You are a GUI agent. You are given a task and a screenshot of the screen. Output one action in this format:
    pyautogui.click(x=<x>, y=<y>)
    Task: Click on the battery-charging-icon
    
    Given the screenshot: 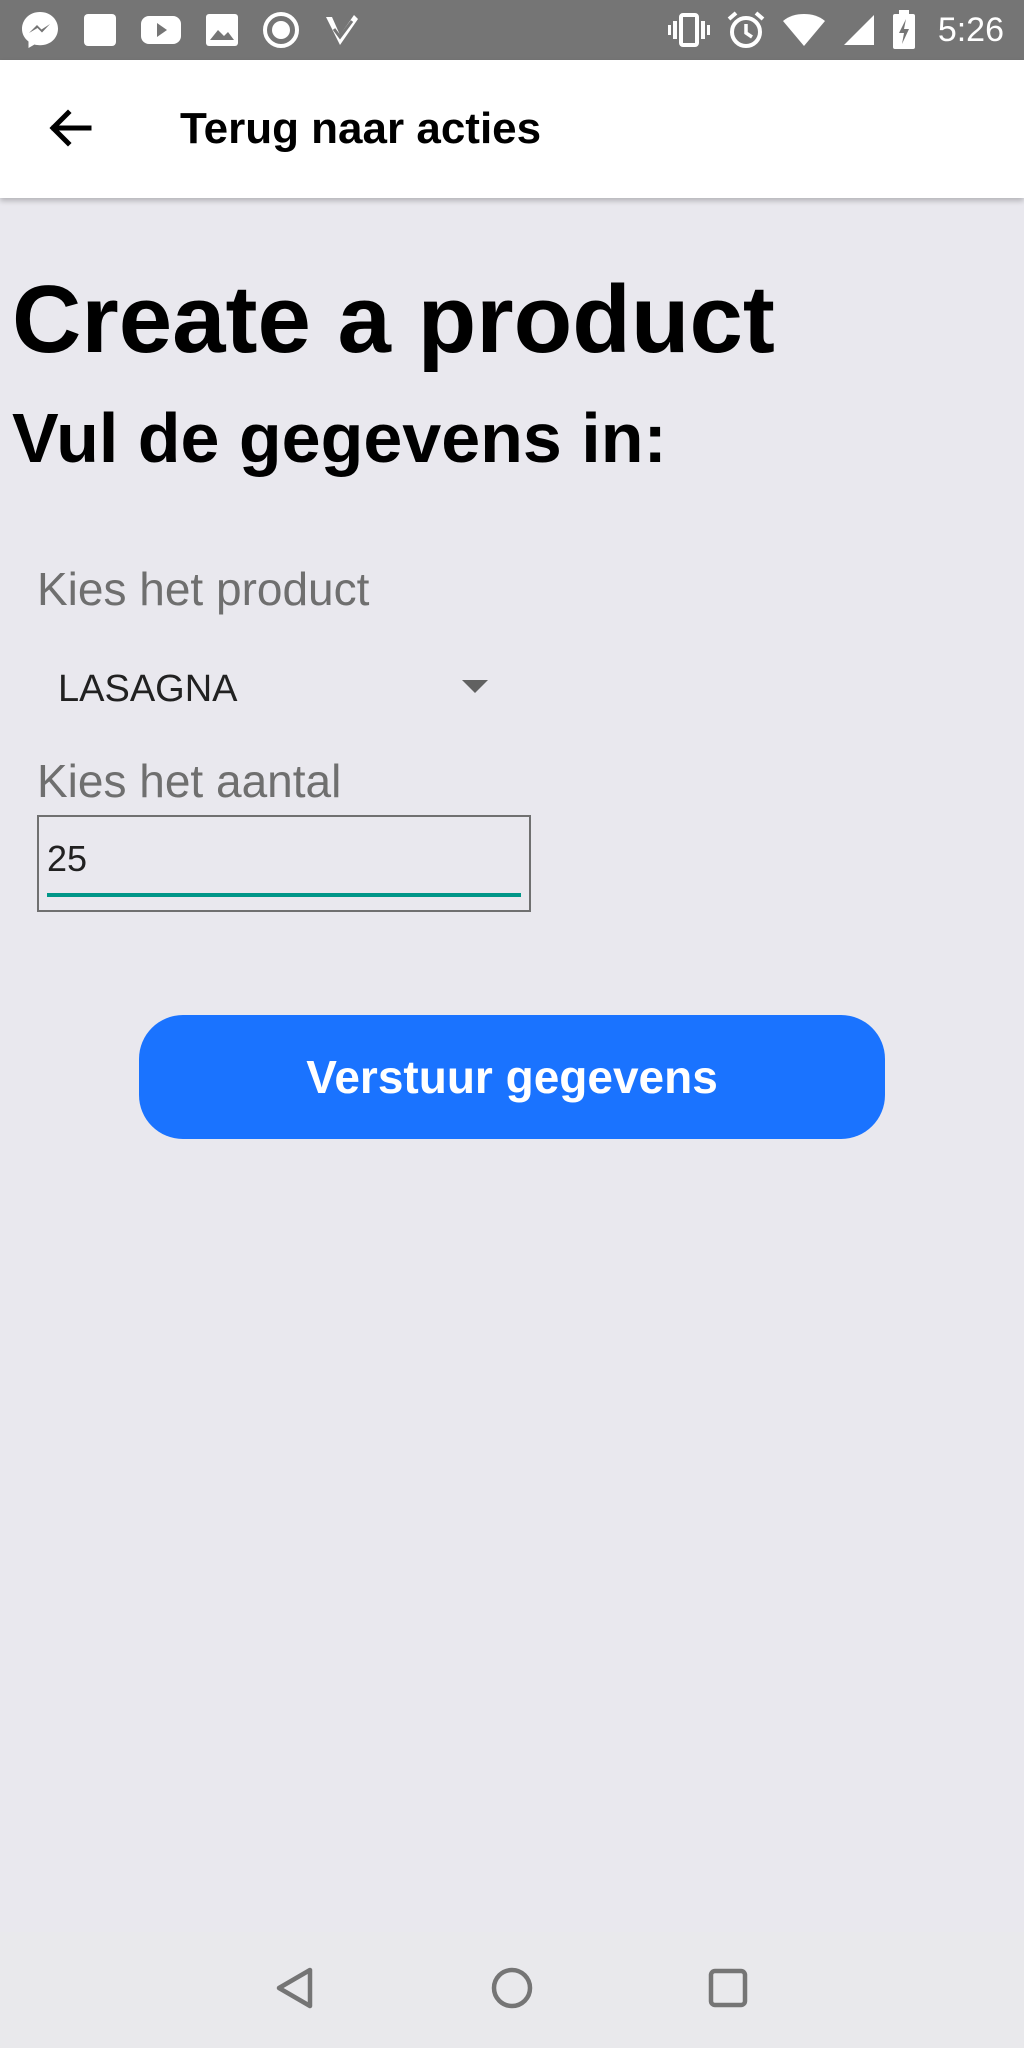 What is the action you would take?
    pyautogui.click(x=904, y=30)
    